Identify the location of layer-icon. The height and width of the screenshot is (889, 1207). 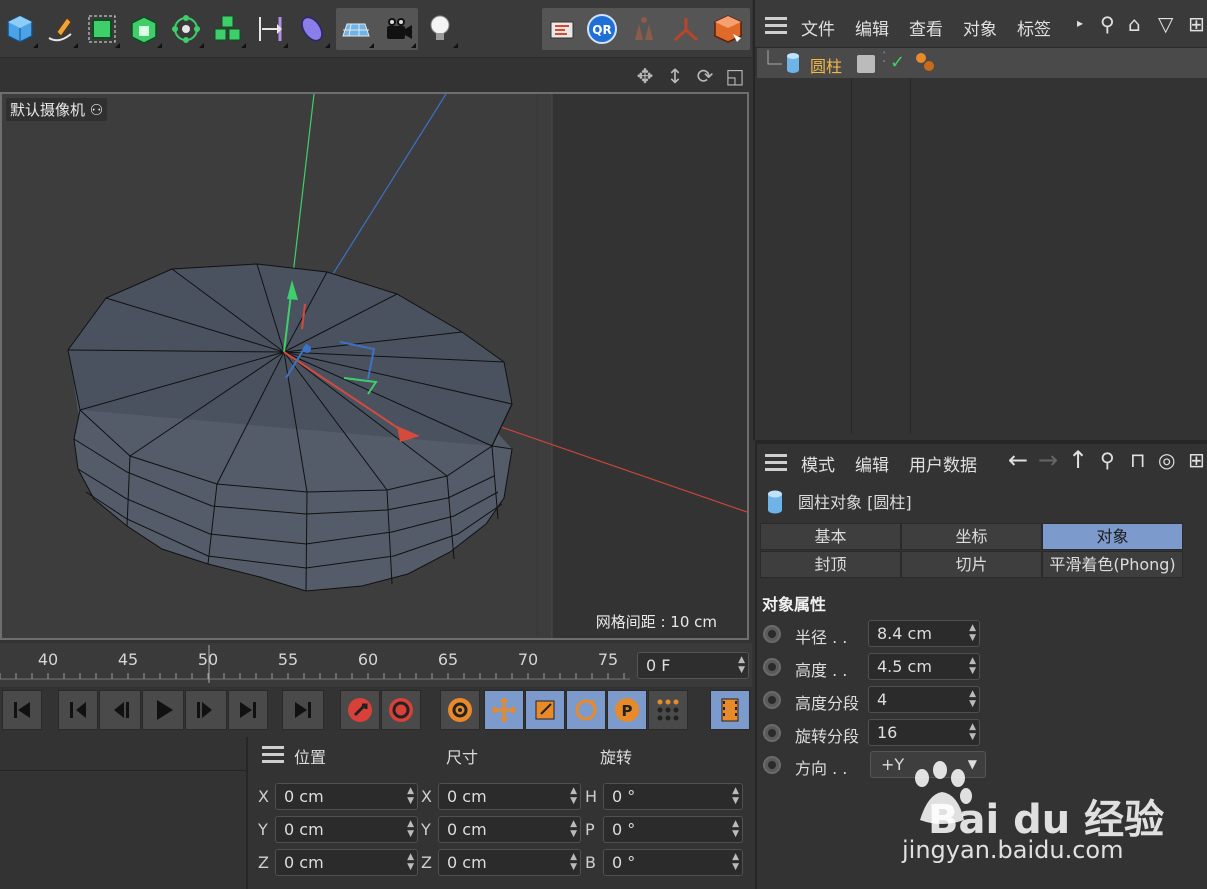
(866, 64).